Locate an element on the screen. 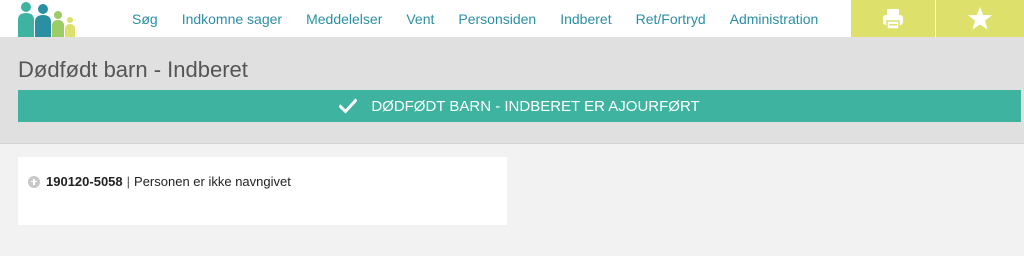 The image size is (1024, 256). person-card: 190120-5058 | Personen er ikke navngivet is located at coordinates (262, 191).